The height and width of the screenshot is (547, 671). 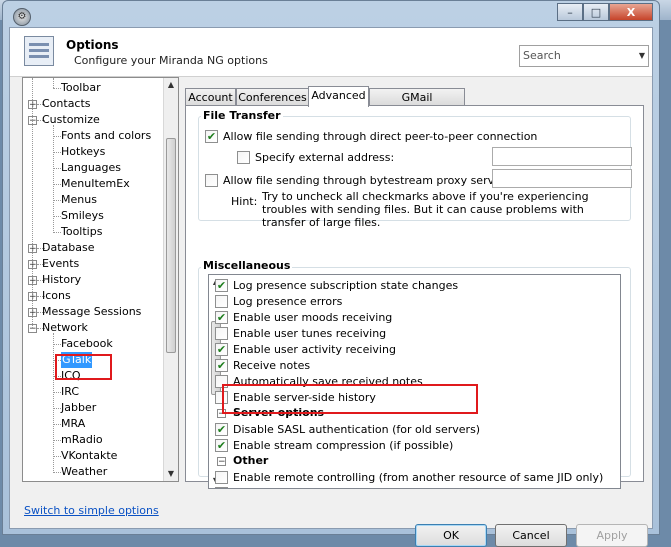 I want to click on option-row-enable-user-activity-receiving: ✔ Enable user activity receiving, so click(x=407, y=350).